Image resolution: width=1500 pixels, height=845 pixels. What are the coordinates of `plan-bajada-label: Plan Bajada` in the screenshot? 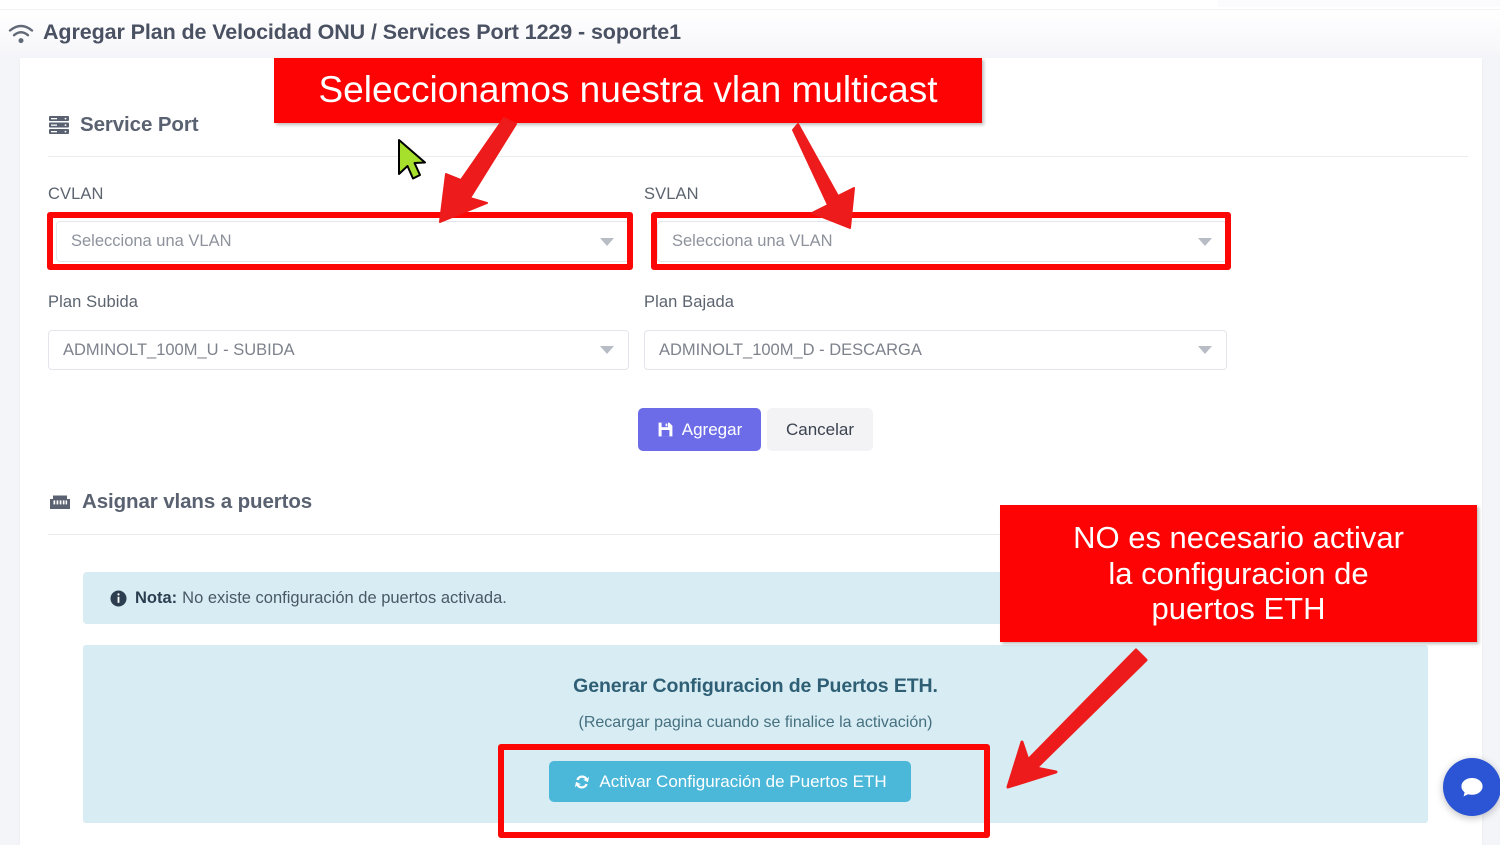 It's located at (689, 302).